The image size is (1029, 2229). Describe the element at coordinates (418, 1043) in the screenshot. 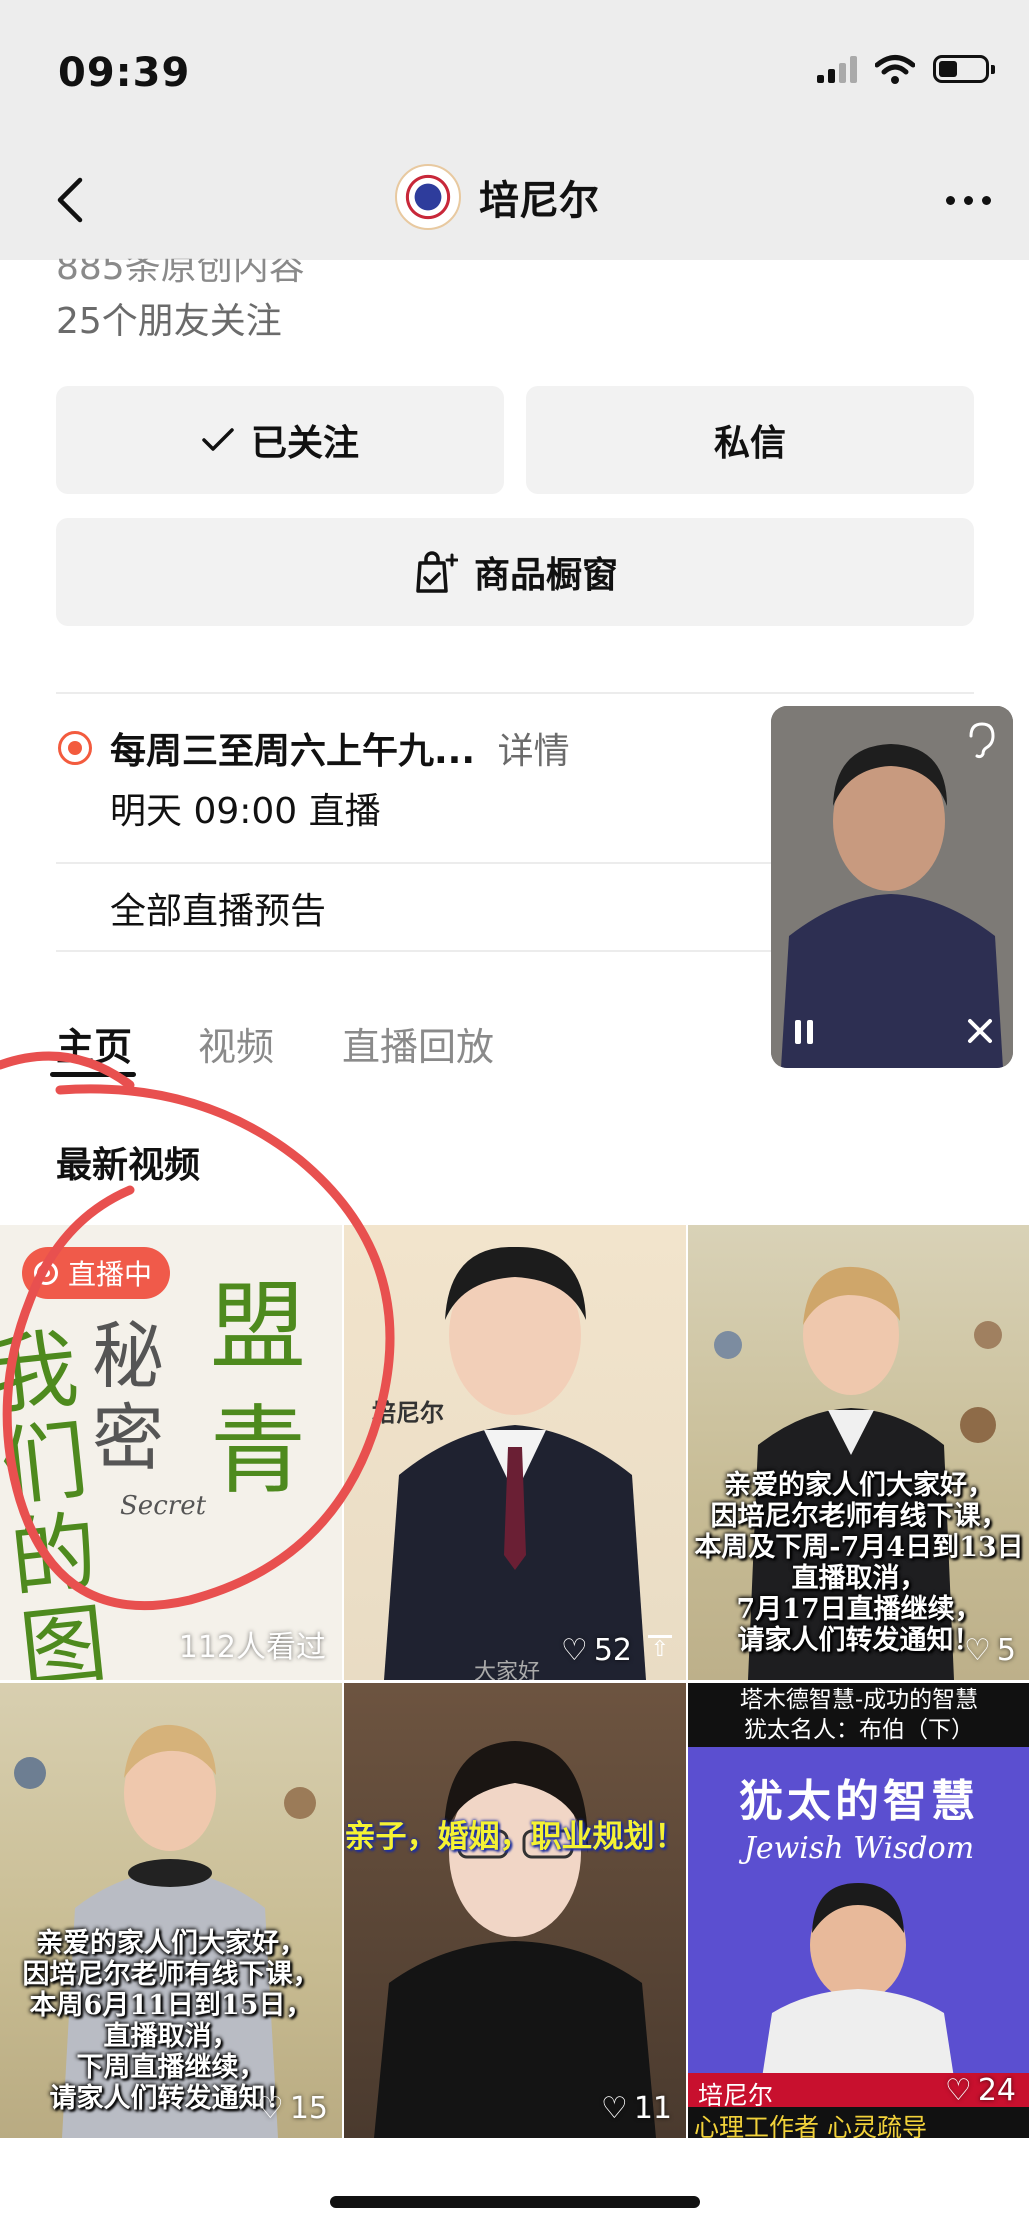

I see `tab-live-replay: 直播回放` at that location.